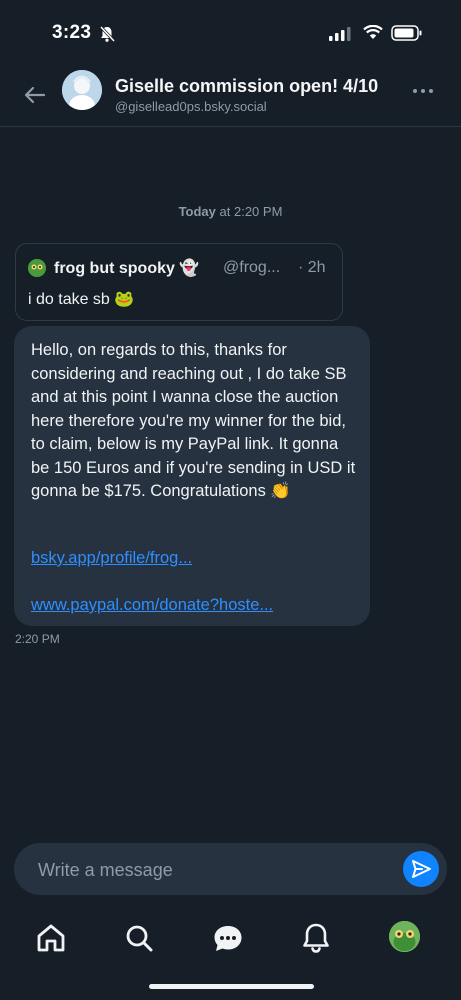 The width and height of the screenshot is (461, 1000). I want to click on message-input, so click(213, 870).